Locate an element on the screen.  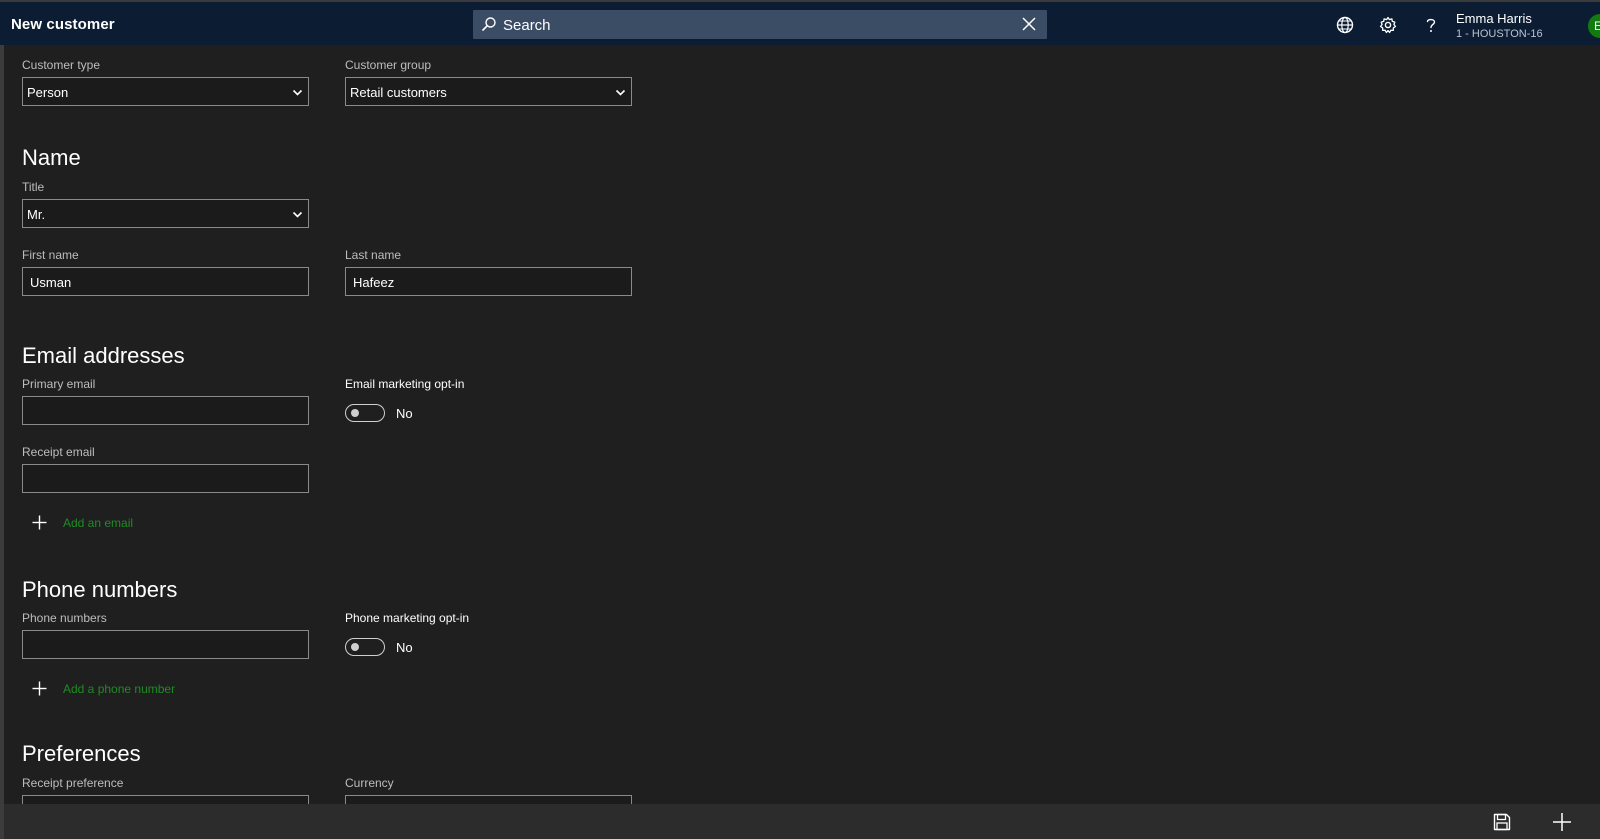
left-edge is located at coordinates (2, 442).